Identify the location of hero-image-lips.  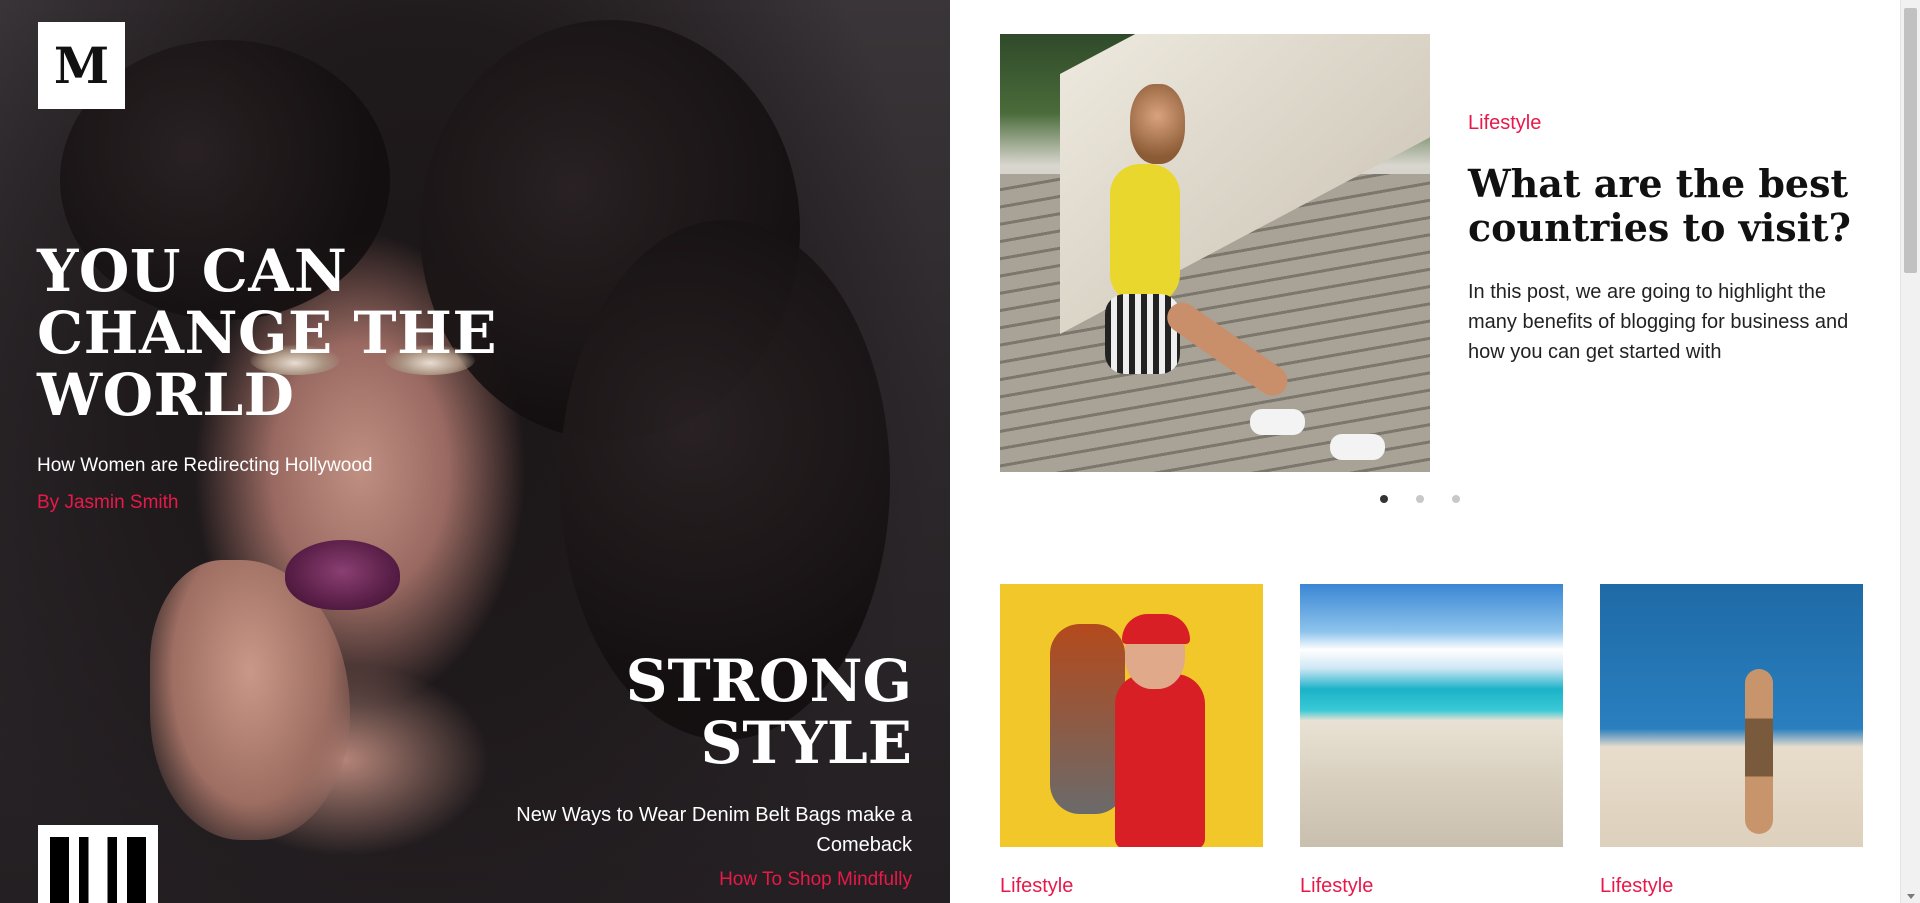
(342, 575).